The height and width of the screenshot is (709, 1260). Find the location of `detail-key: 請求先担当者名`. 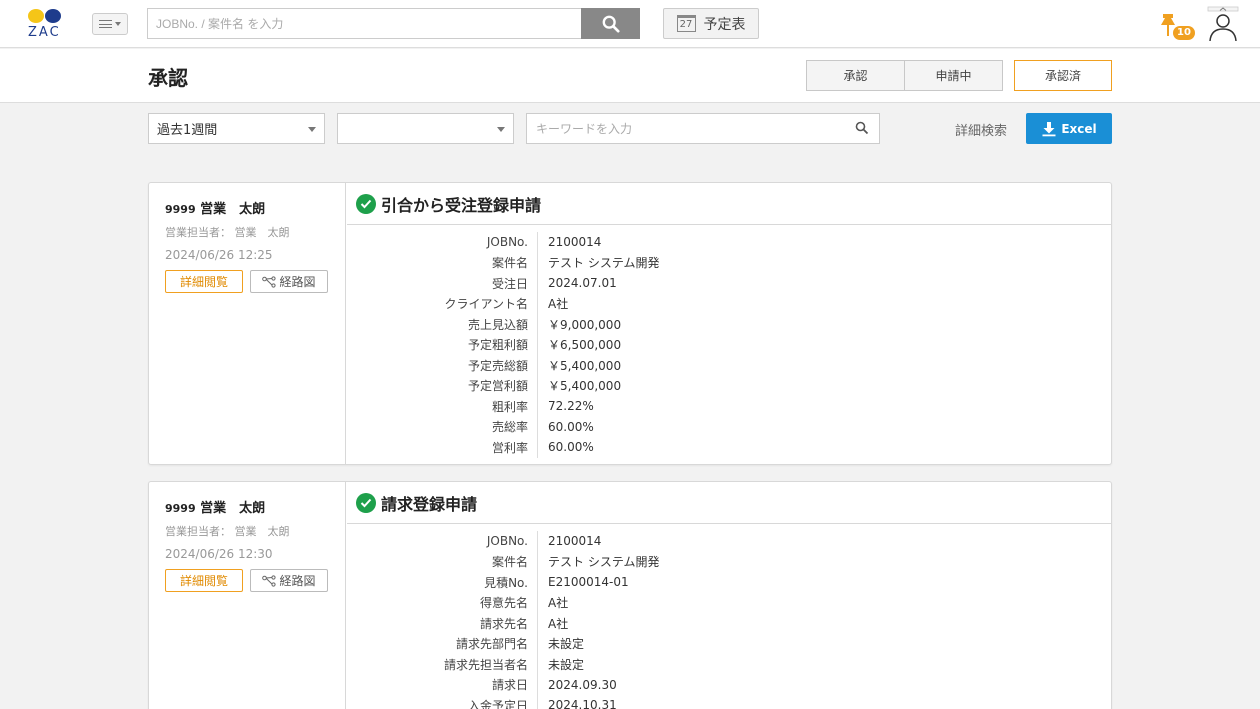

detail-key: 請求先担当者名 is located at coordinates (442, 664).